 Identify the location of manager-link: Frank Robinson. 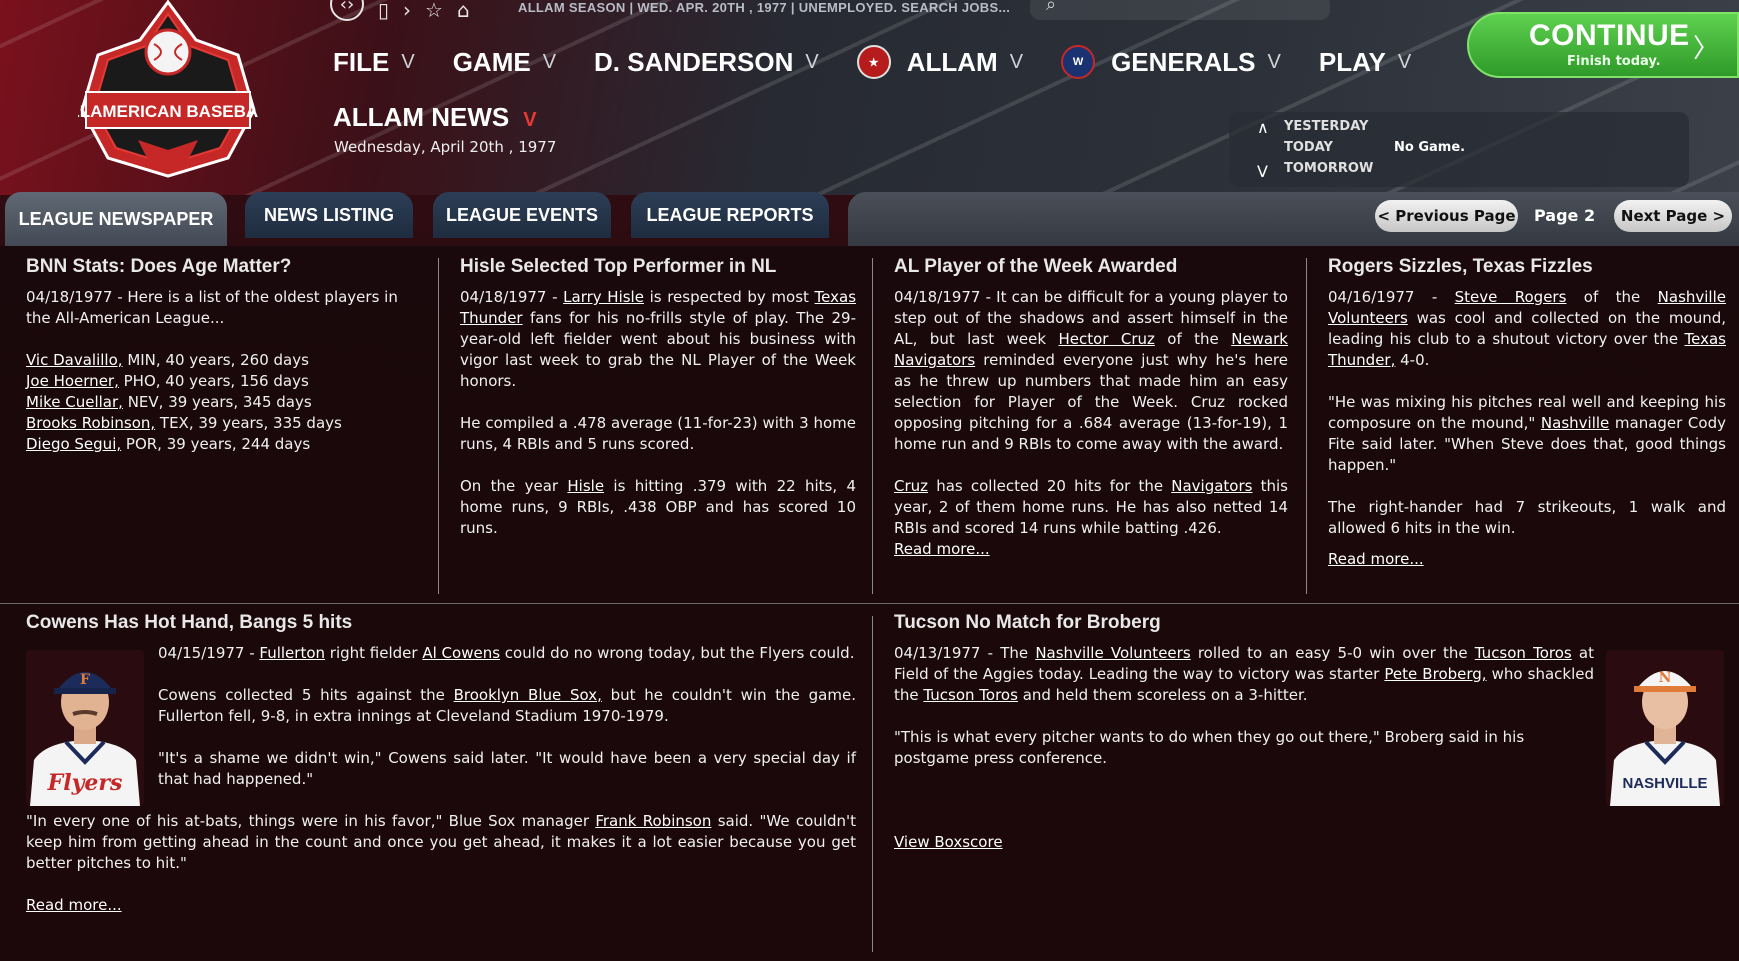
(653, 821).